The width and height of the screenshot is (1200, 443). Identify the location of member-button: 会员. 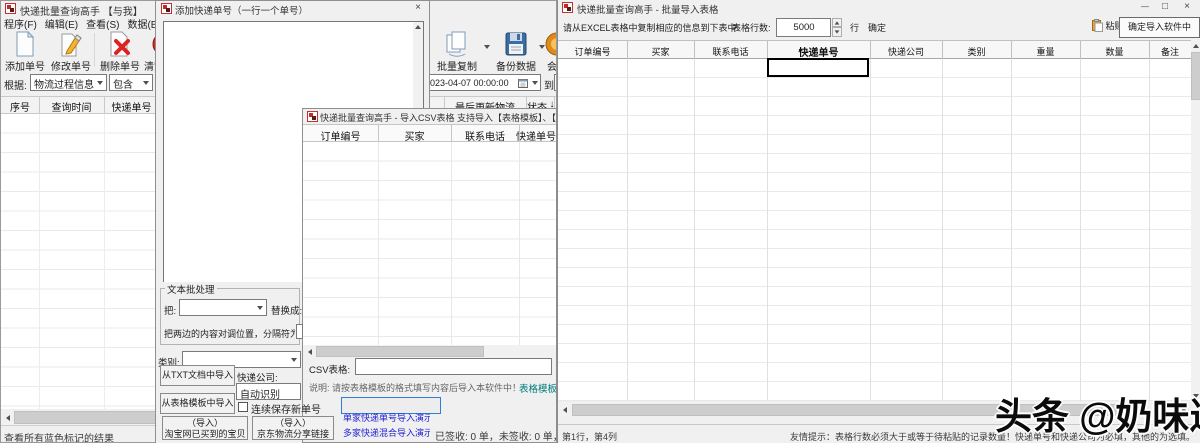
(546, 52).